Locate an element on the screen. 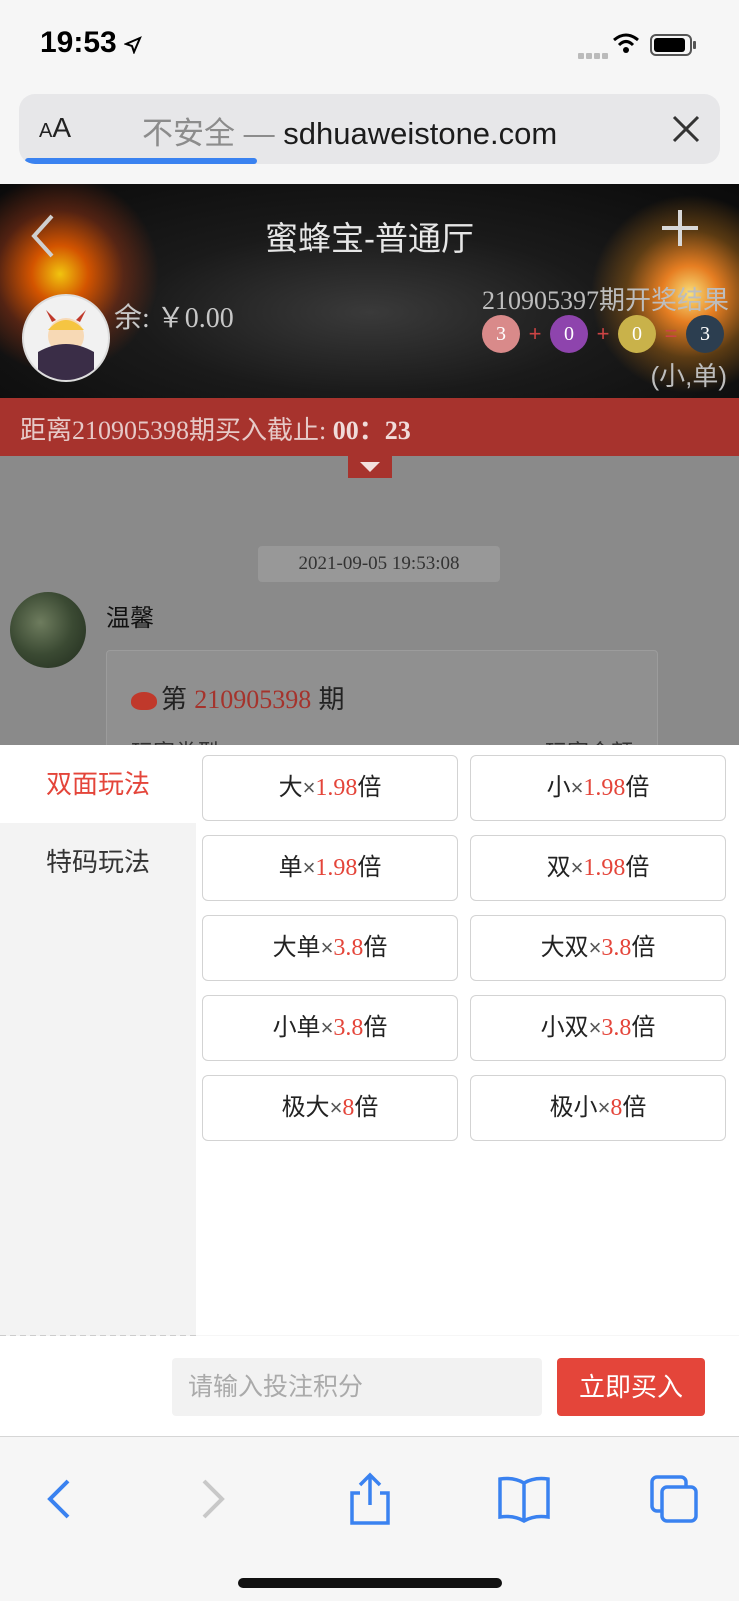  countdown-bar: 距离210905398期买入截止: 00：23 is located at coordinates (369, 427).